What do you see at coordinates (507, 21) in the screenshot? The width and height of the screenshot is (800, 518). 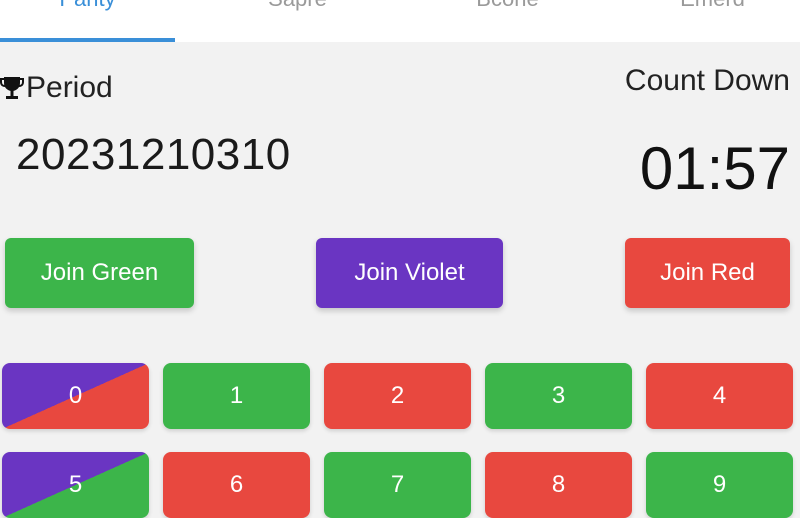 I see `tab-bcone: Bcone` at bounding box center [507, 21].